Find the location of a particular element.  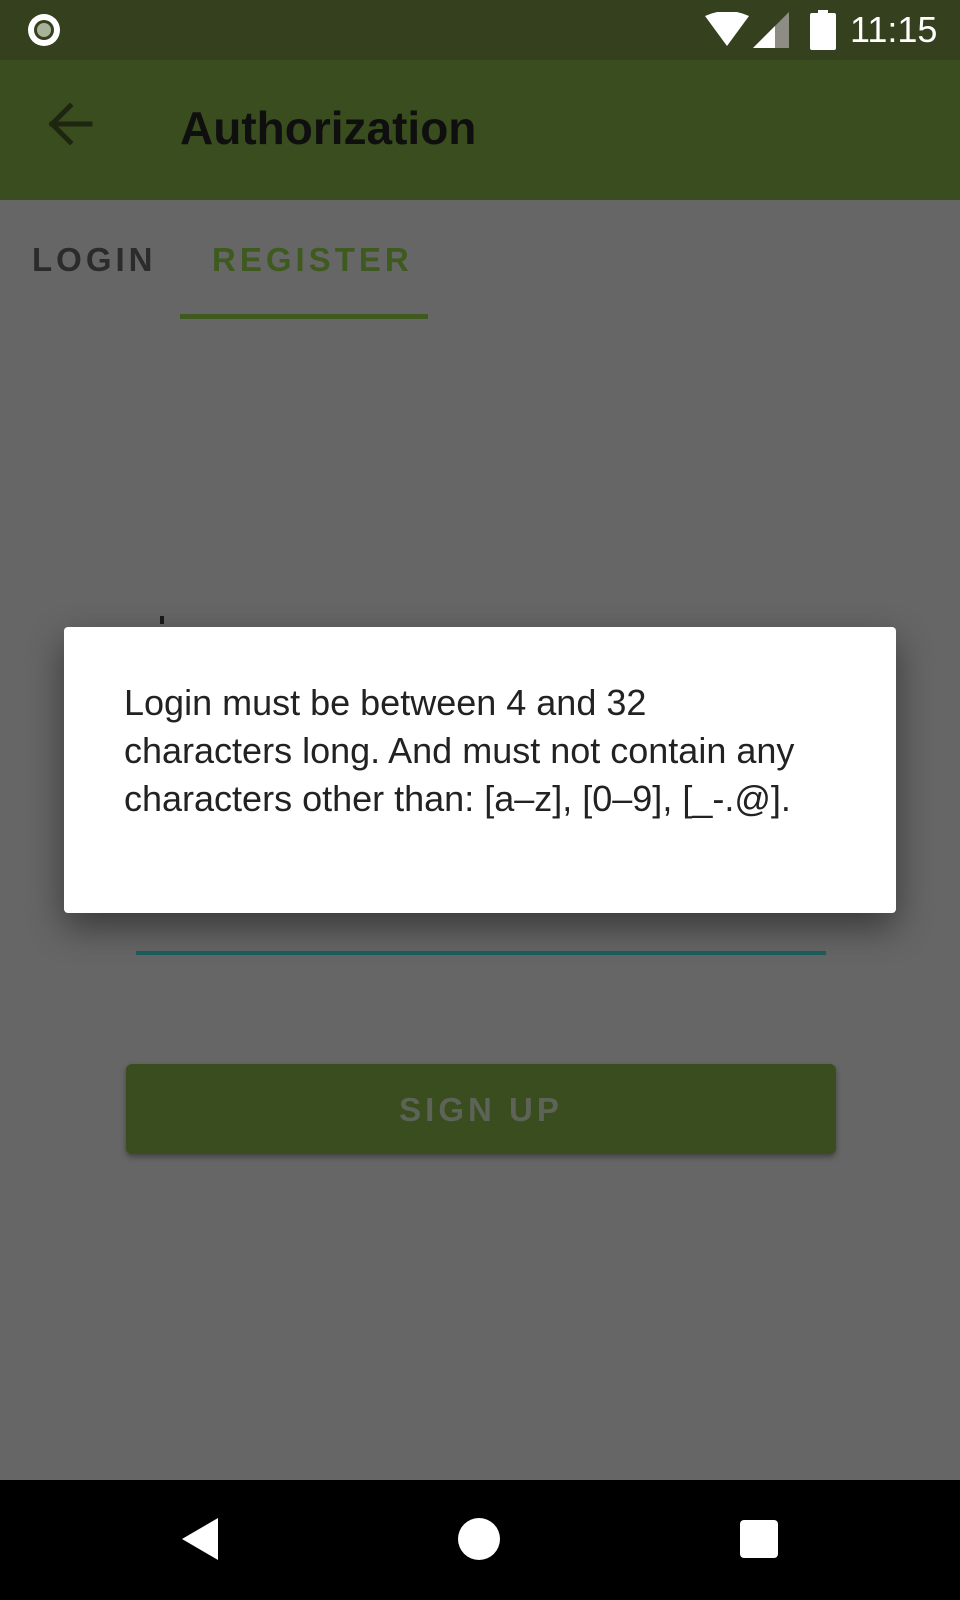

tab-indicator is located at coordinates (304, 316).